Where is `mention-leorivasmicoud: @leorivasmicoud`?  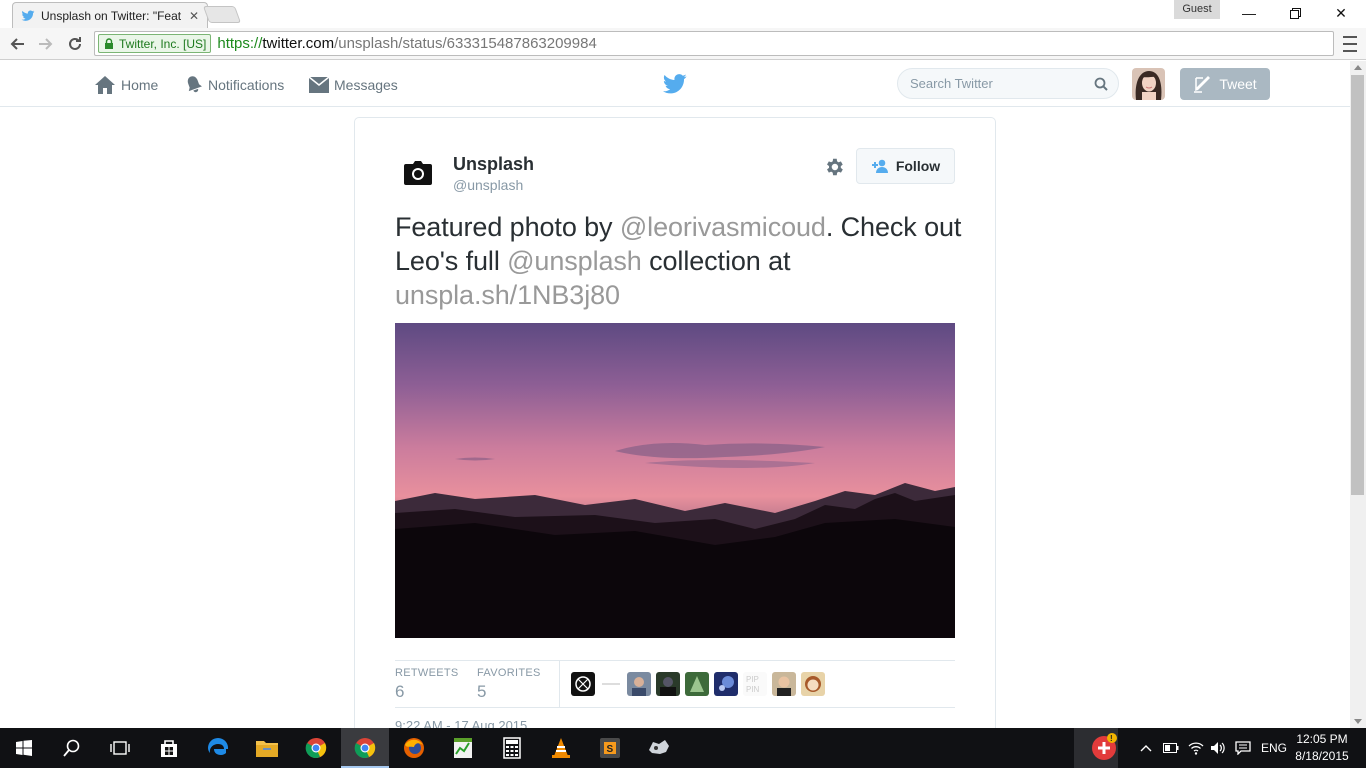
mention-leorivasmicoud: @leorivasmicoud is located at coordinates (723, 227).